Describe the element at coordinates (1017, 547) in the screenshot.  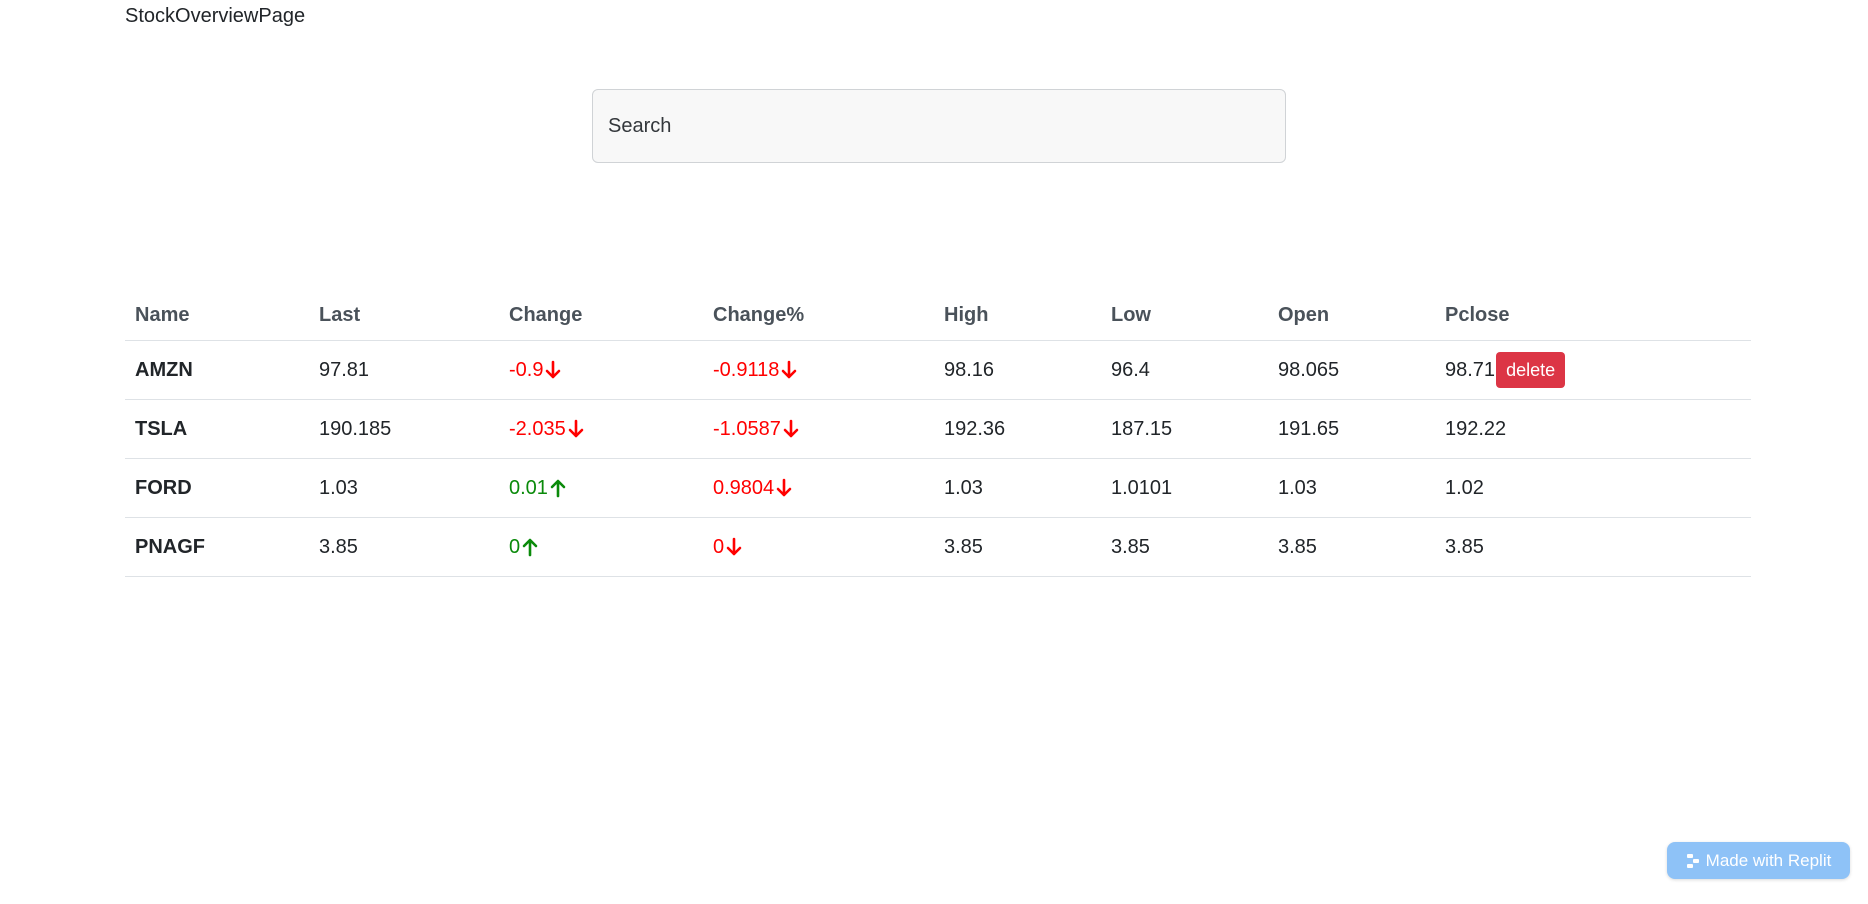
I see `cell-high: 3.85` at that location.